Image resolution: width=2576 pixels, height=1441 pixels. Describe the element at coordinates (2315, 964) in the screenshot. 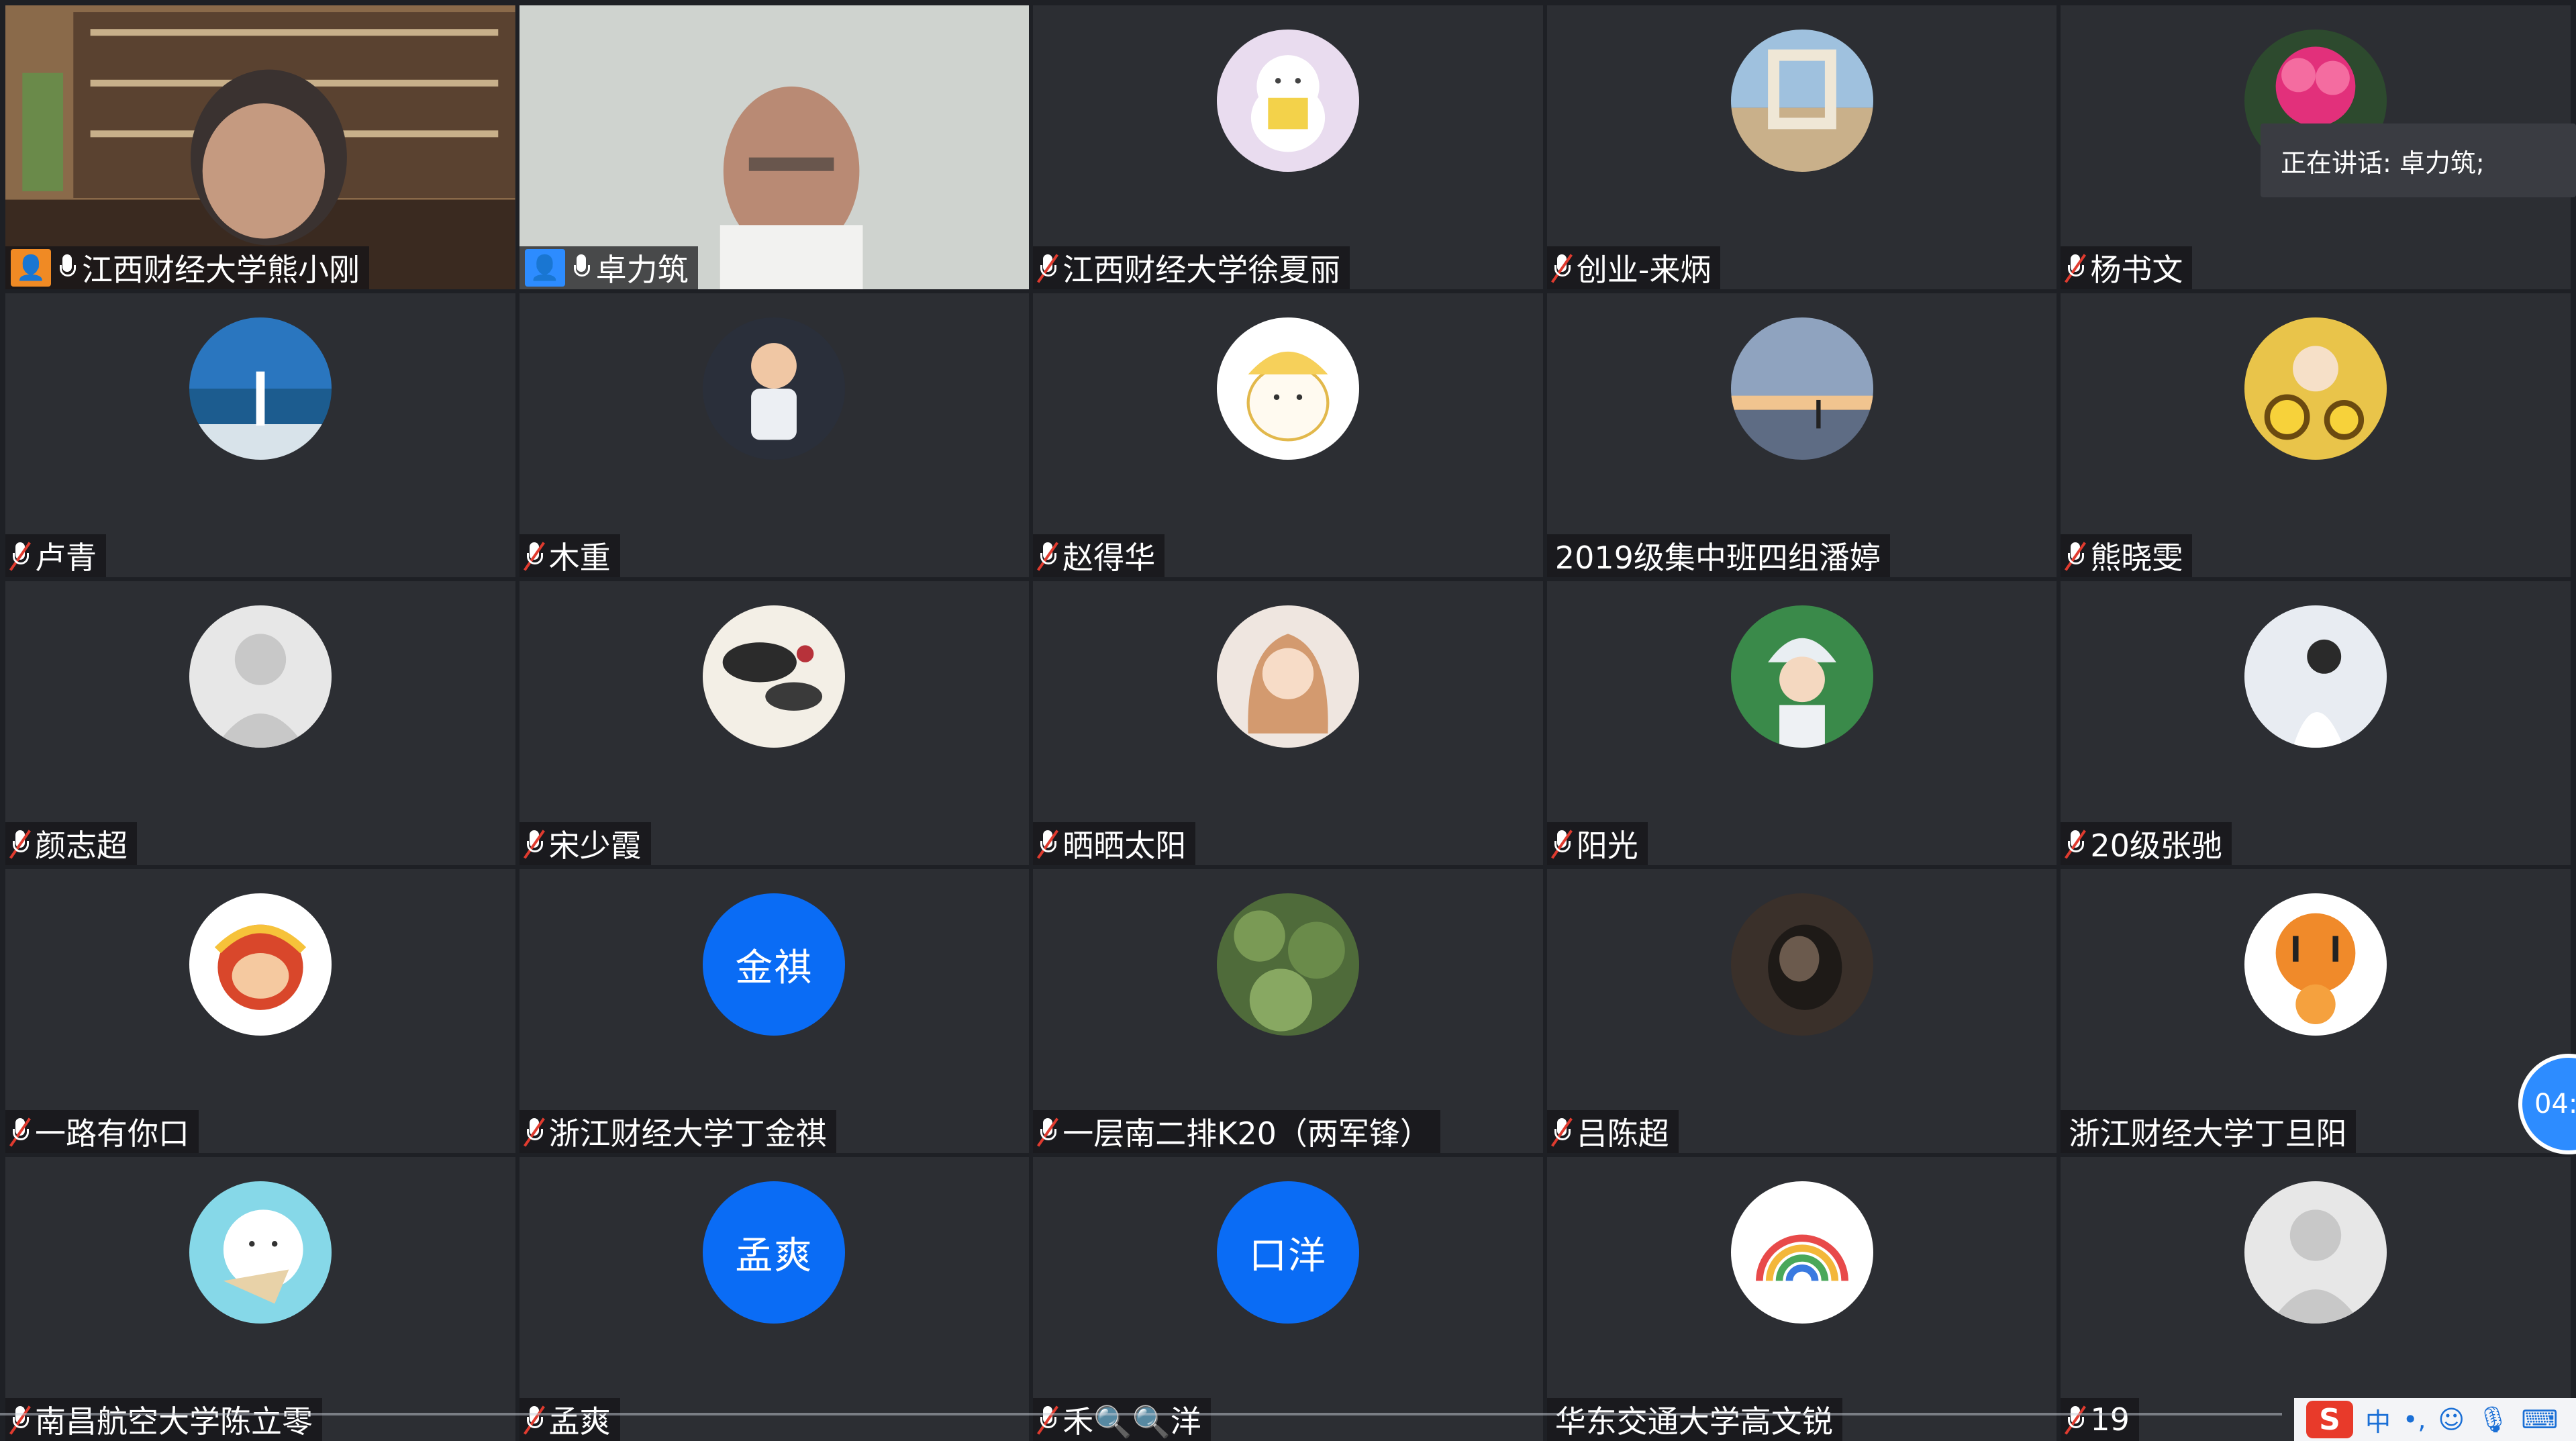

I see `cartoon-tiger-avatar` at that location.